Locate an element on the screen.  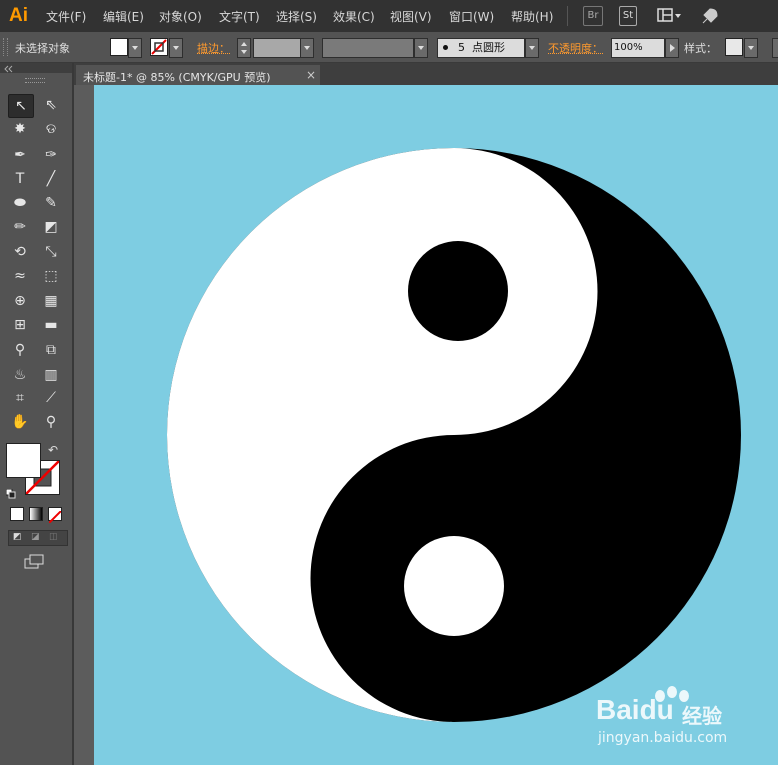
ellipse-tool-icon: ⬬ is located at coordinates (20, 203).